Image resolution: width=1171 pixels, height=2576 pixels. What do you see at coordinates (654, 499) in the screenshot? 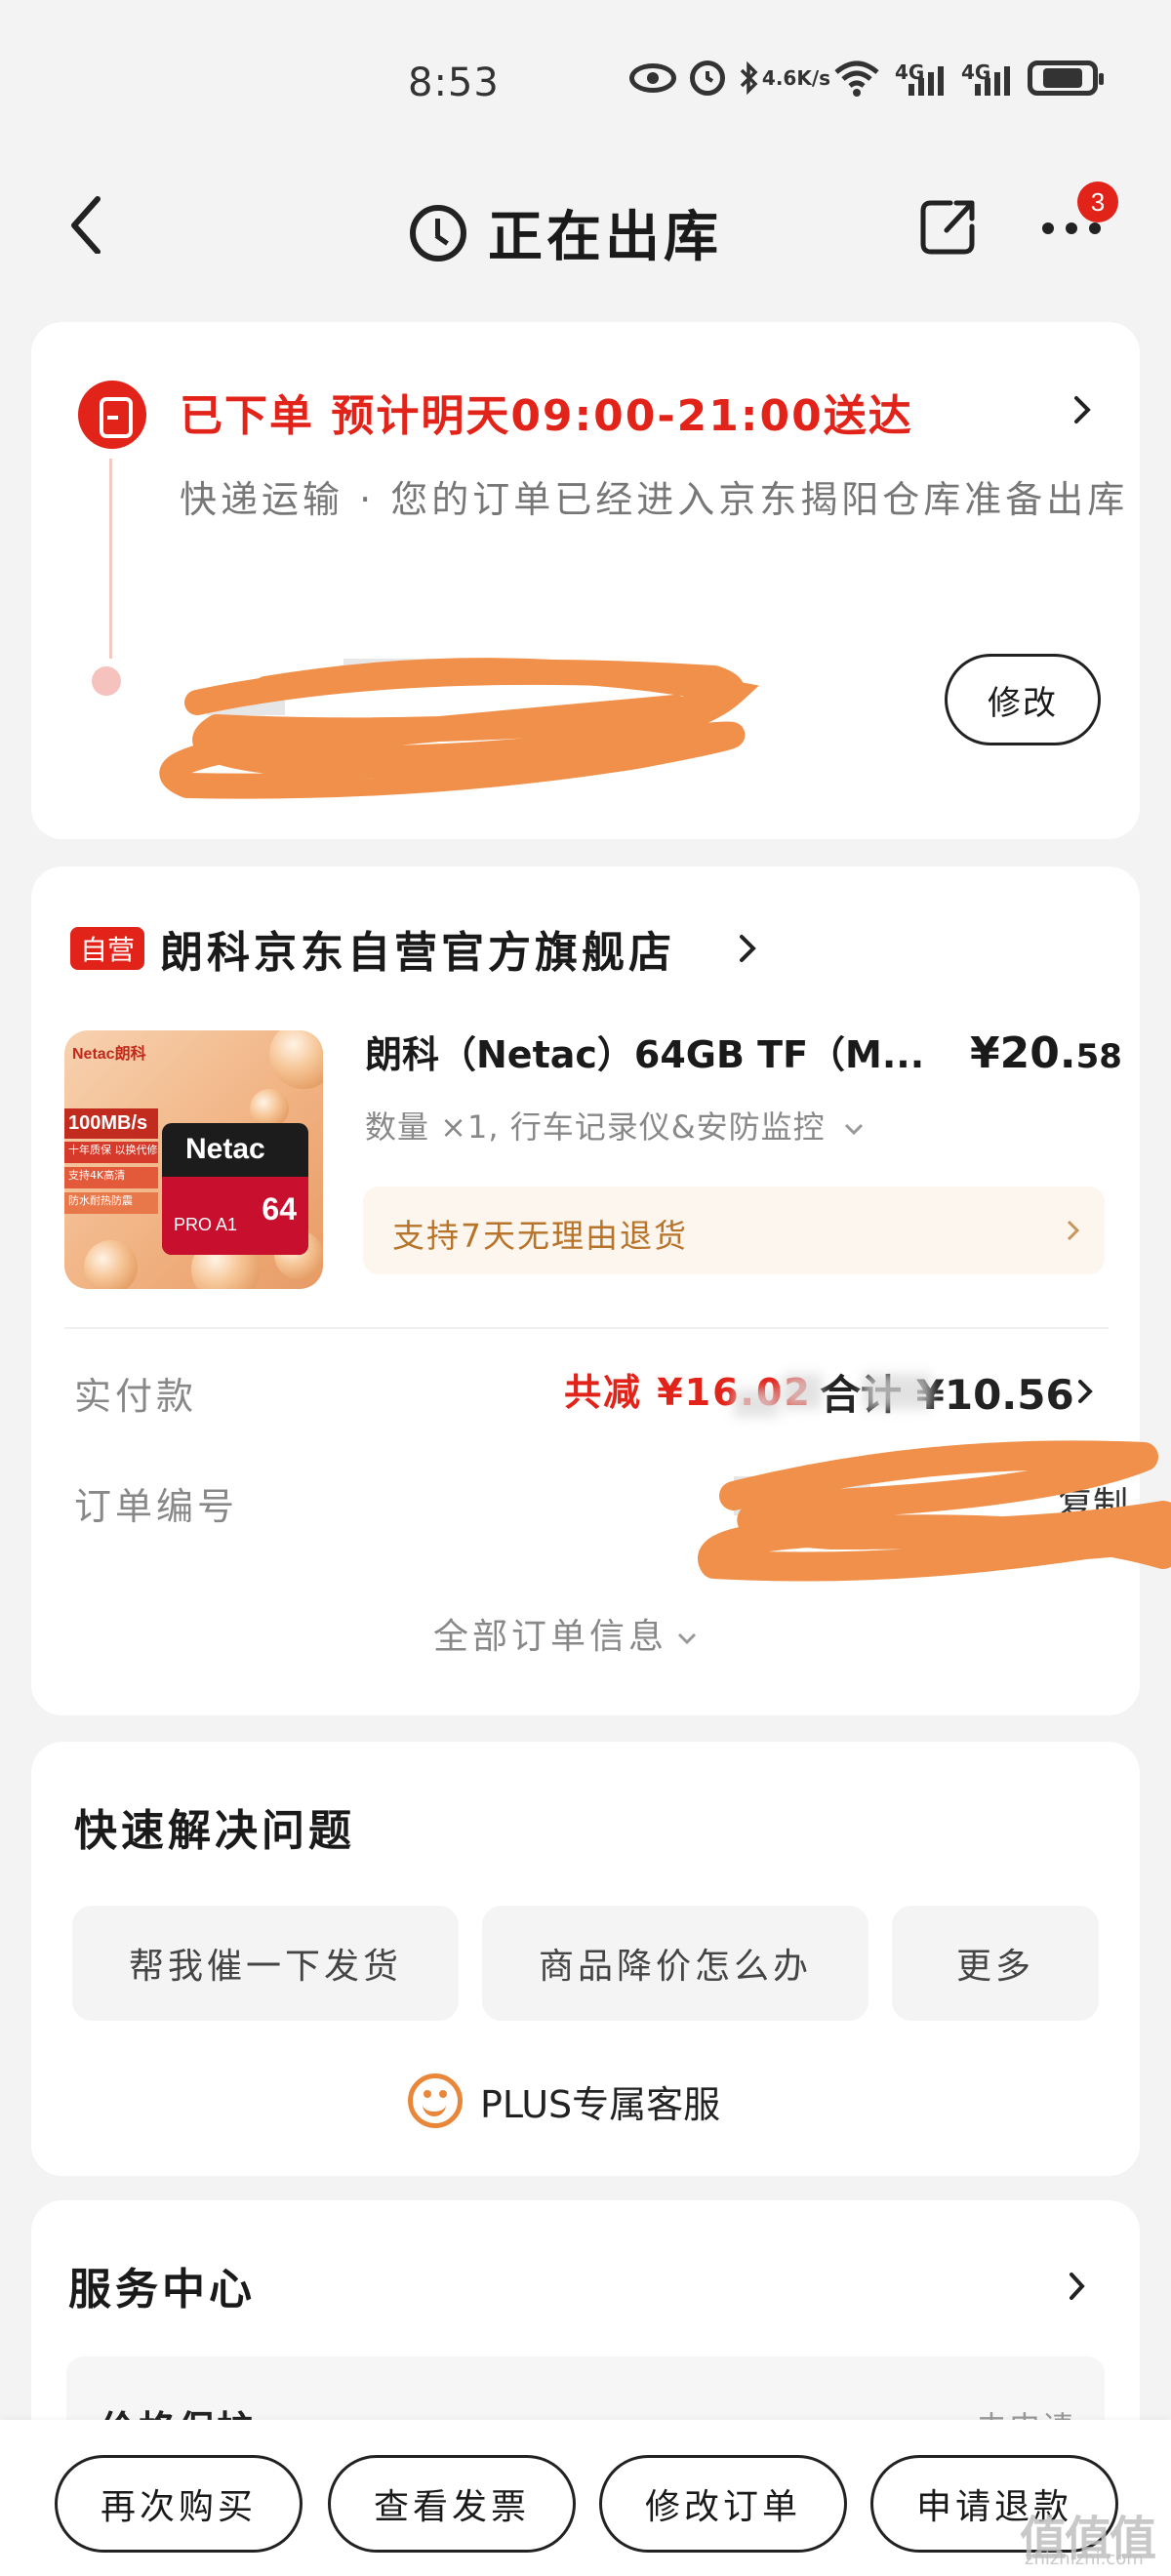
I see `logistics-detail: 快递运输 · 您的订单已经进入京东揭阳仓库准备出库` at bounding box center [654, 499].